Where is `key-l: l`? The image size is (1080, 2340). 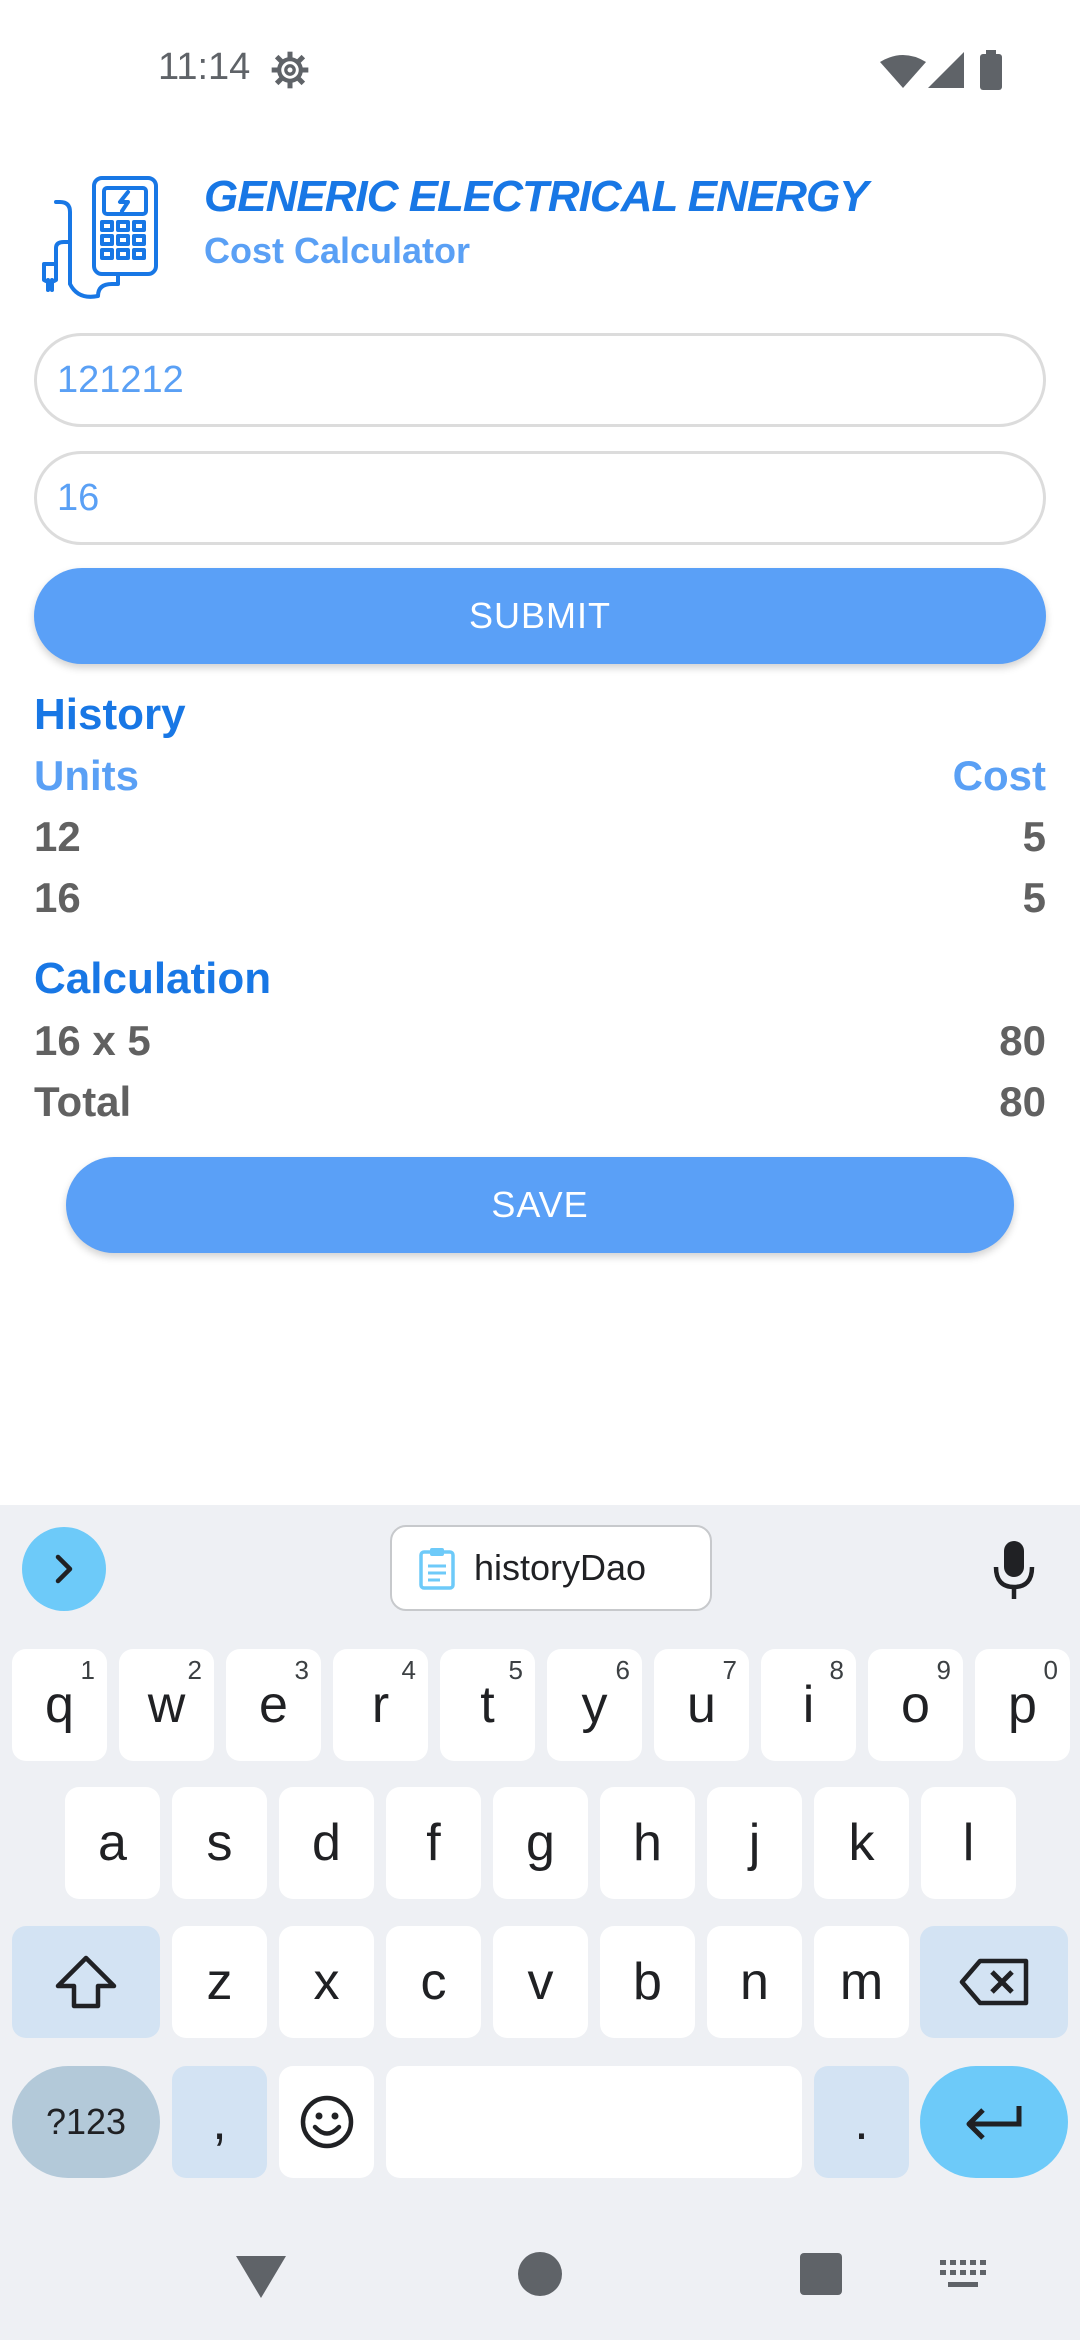
key-l: l is located at coordinates (968, 1843).